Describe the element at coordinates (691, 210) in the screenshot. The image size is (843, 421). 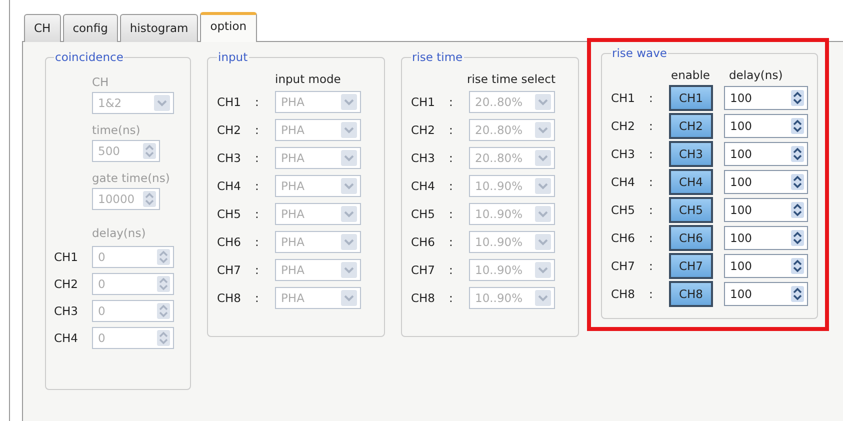
I see `toggle-button: CH5` at that location.